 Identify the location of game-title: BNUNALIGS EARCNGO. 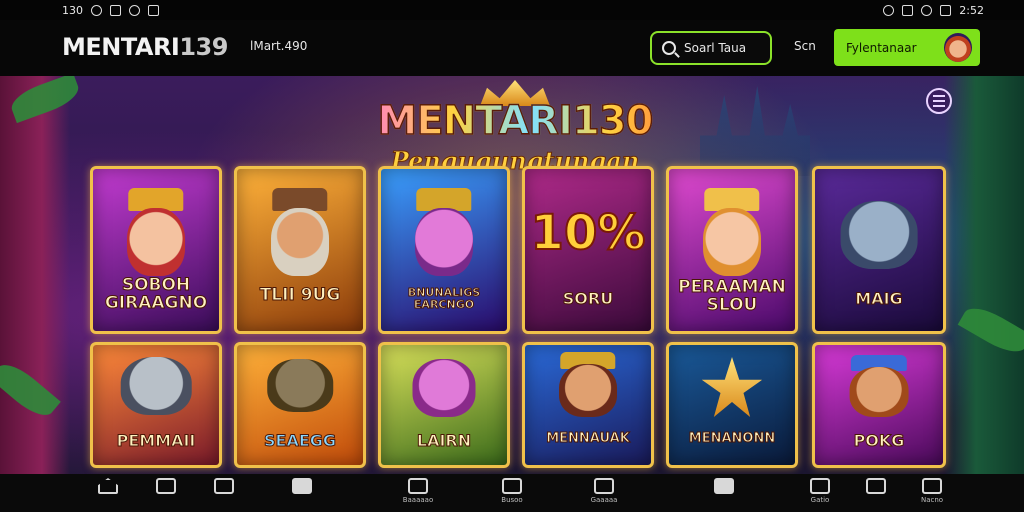
(444, 298).